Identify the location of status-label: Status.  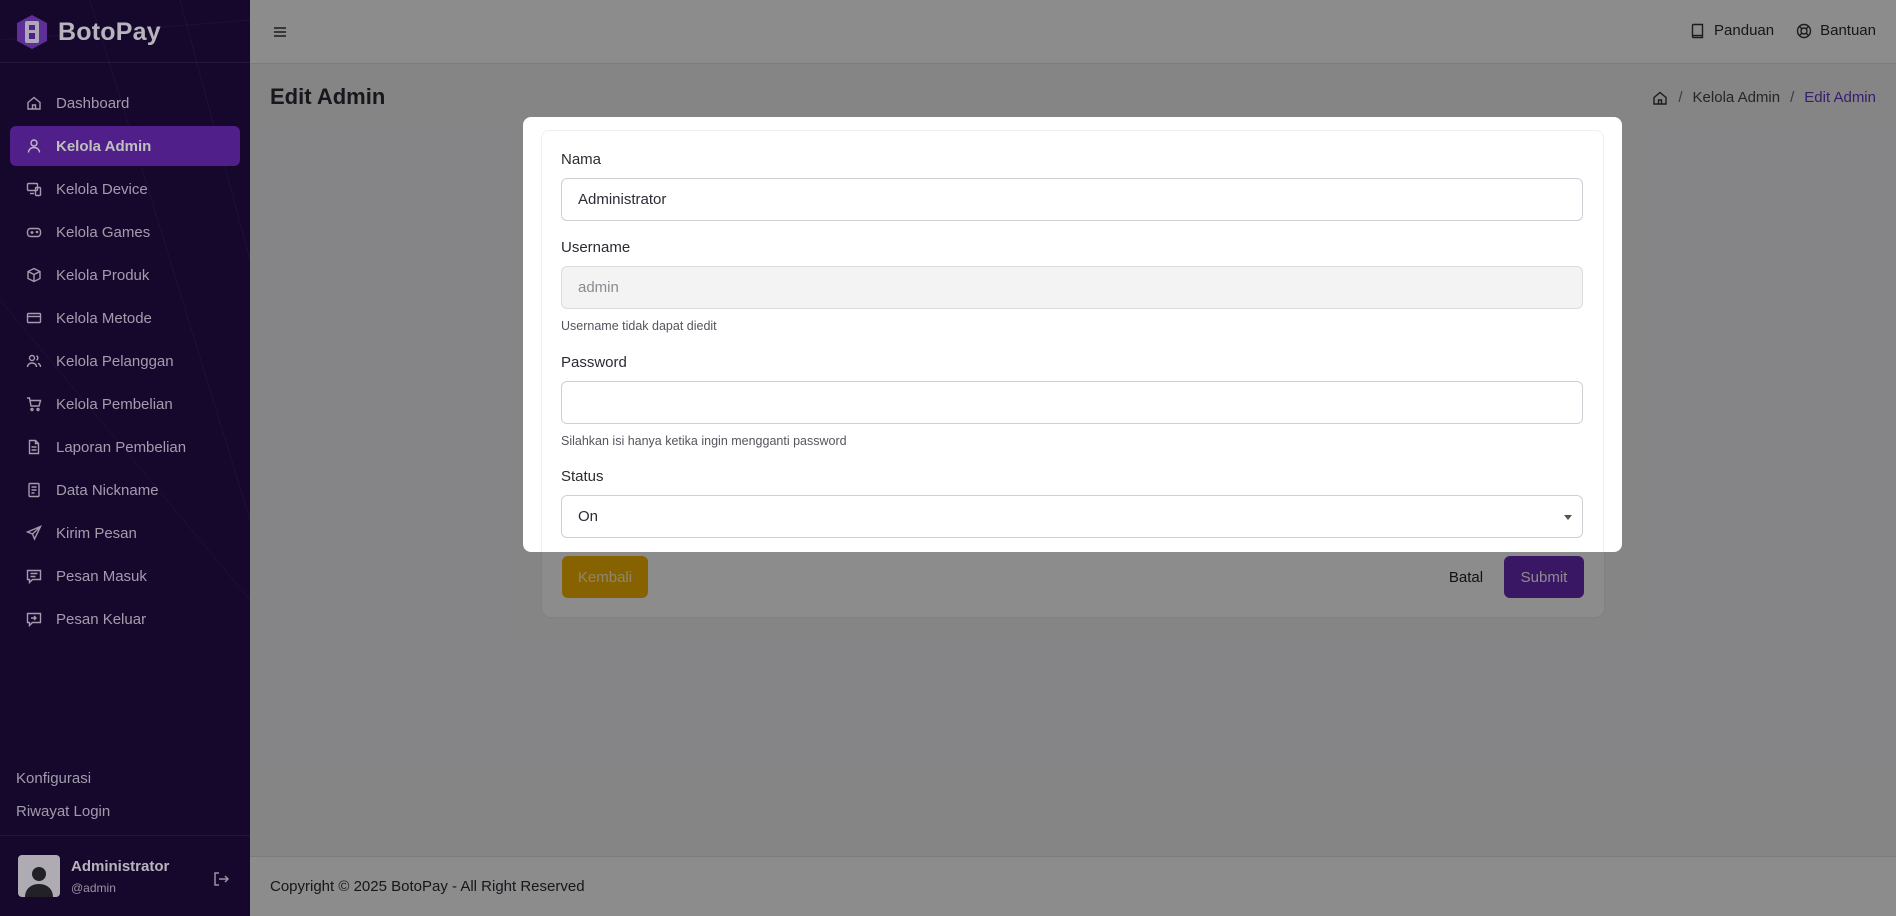
(582, 476).